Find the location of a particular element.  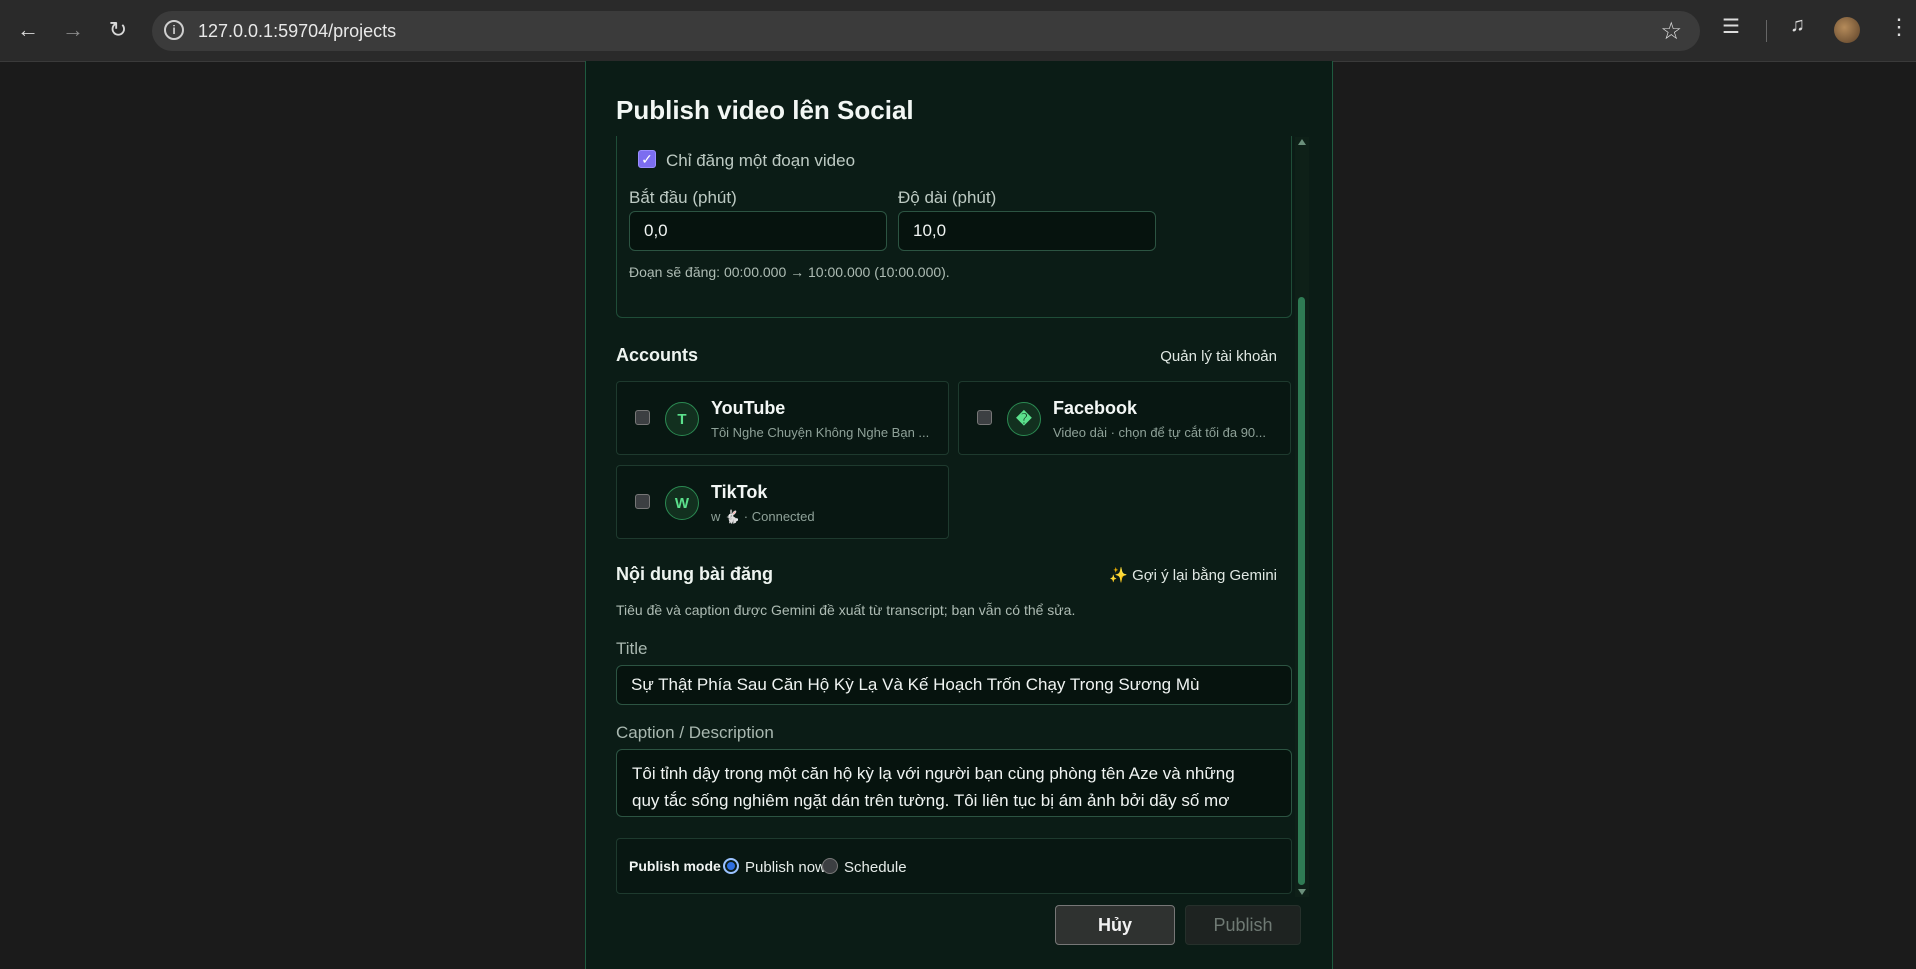

length-input: 10,0 is located at coordinates (1027, 231).